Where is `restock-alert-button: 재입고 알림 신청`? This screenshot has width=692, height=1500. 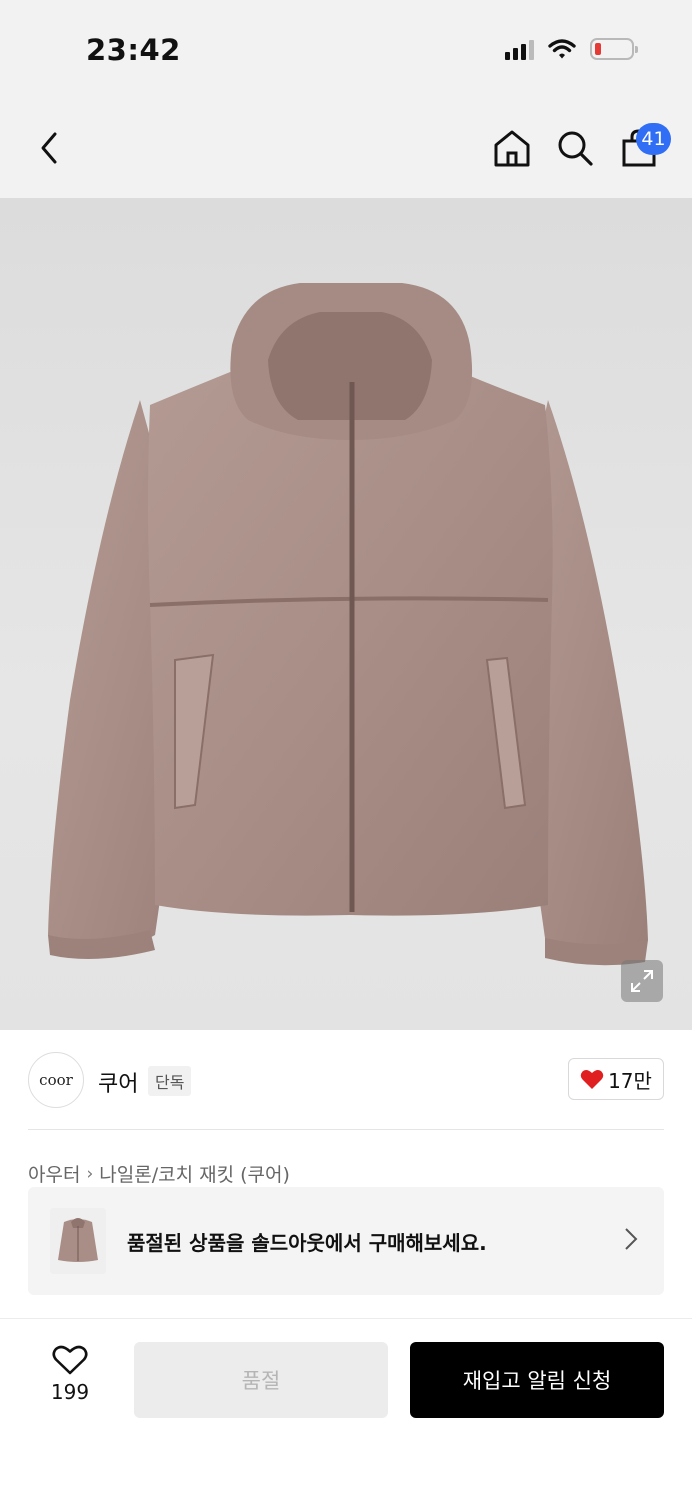 restock-alert-button: 재입고 알림 신청 is located at coordinates (537, 1380).